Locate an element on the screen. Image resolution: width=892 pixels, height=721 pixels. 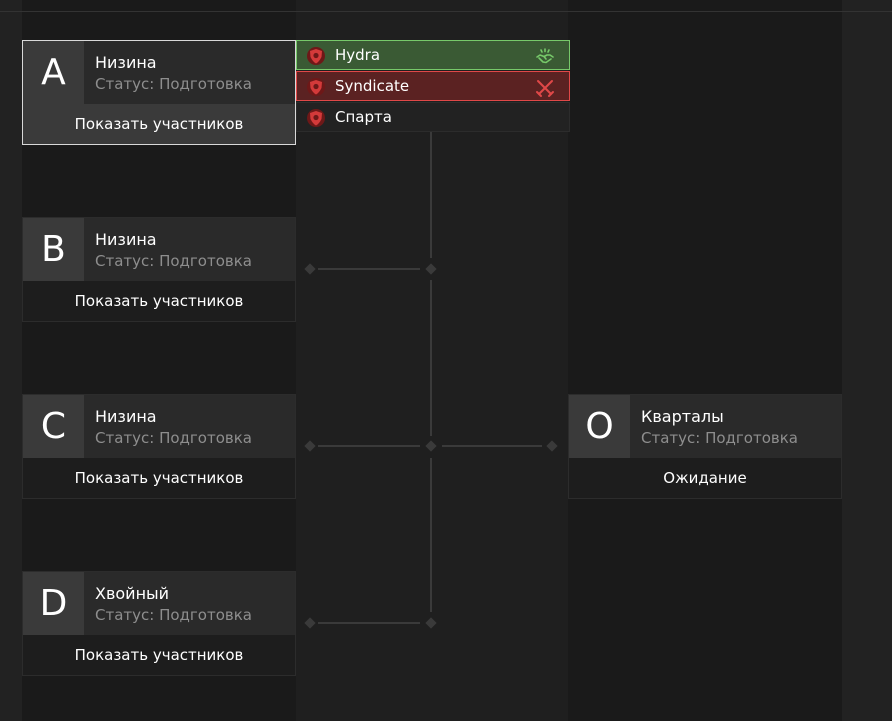
group-map-name: Хвойный is located at coordinates (132, 593).